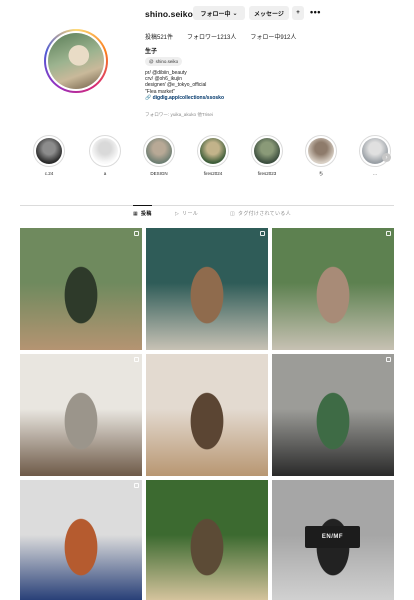 This screenshot has height=600, width=414. What do you see at coordinates (136, 213) in the screenshot?
I see `grid-icon: ▦` at bounding box center [136, 213].